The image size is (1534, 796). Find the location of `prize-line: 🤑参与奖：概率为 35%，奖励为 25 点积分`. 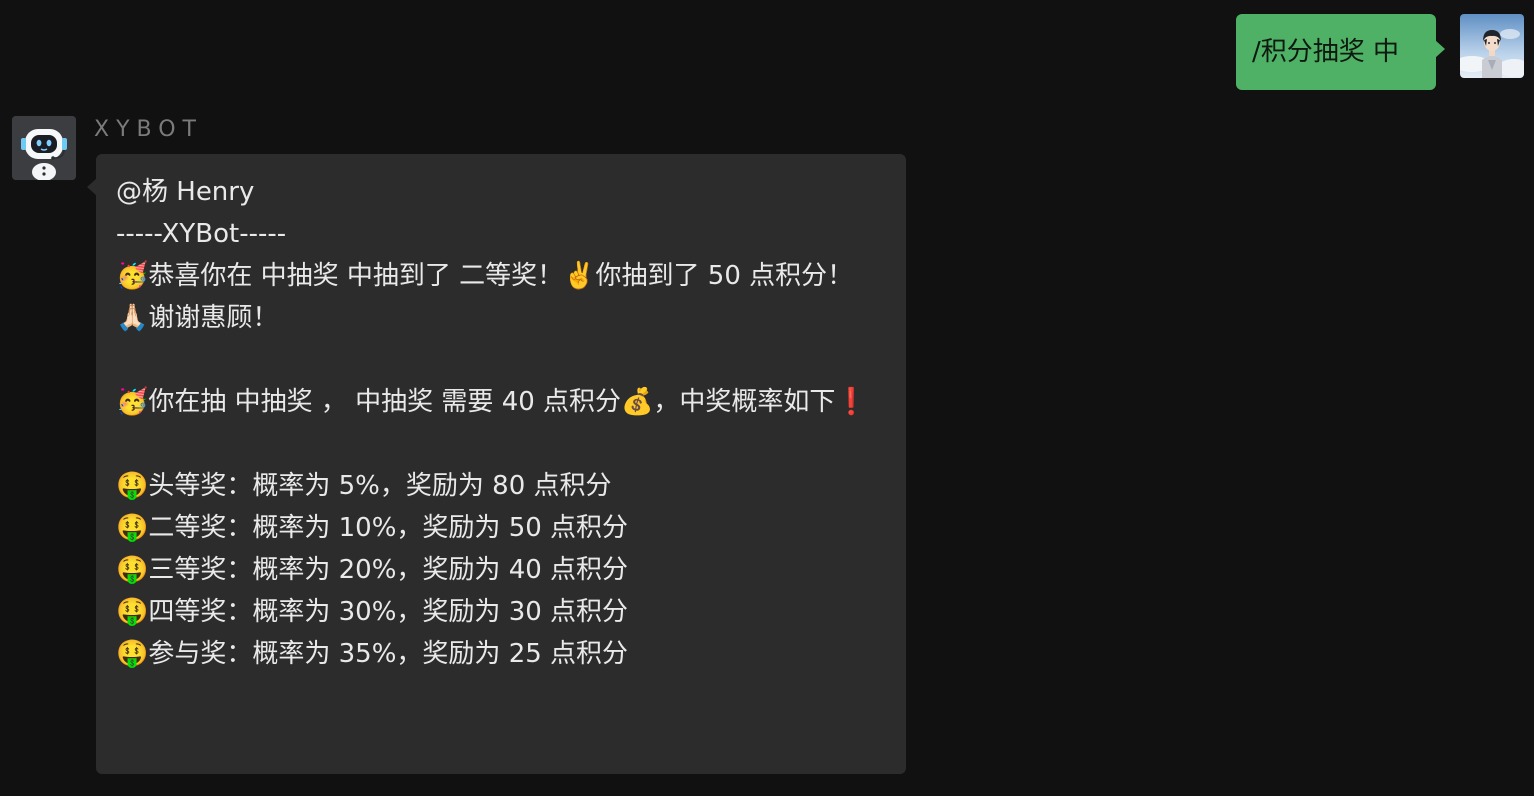

prize-line: 🤑参与奖：概率为 35%，奖励为 25 点积分 is located at coordinates (372, 654).